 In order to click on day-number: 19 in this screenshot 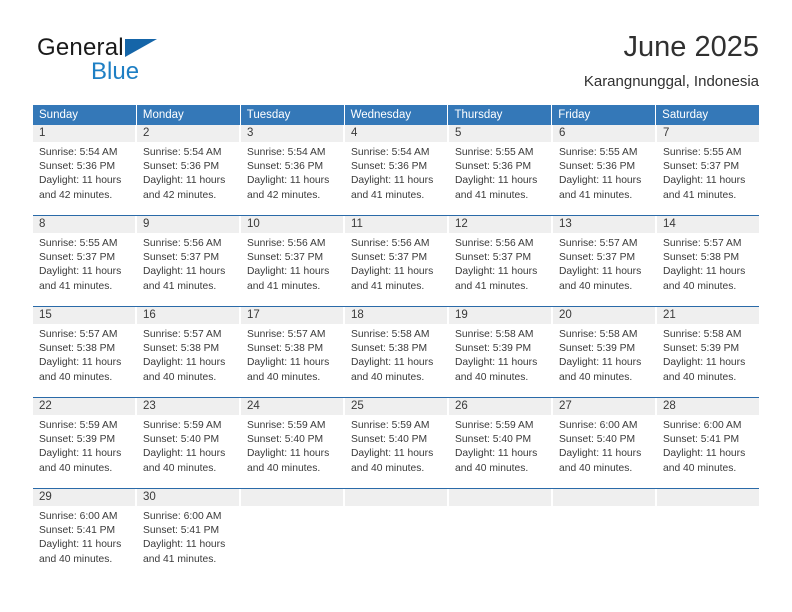, I will do `click(500, 315)`.